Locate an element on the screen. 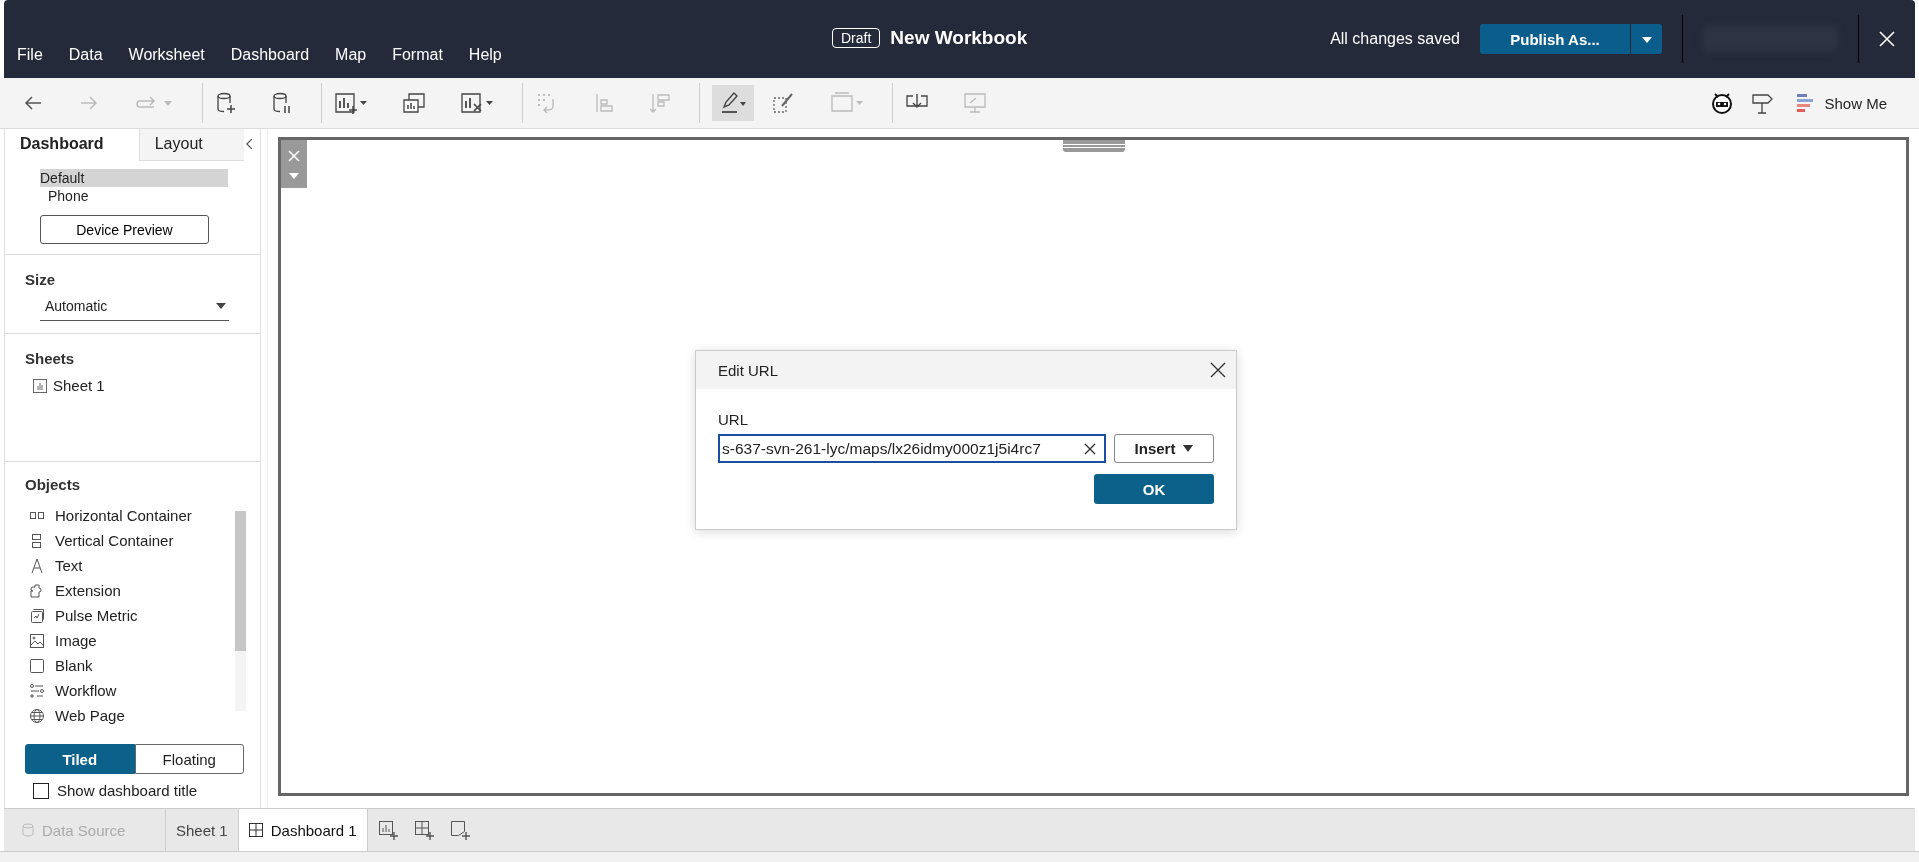  object-item: Horizontal Container is located at coordinates (123, 515).